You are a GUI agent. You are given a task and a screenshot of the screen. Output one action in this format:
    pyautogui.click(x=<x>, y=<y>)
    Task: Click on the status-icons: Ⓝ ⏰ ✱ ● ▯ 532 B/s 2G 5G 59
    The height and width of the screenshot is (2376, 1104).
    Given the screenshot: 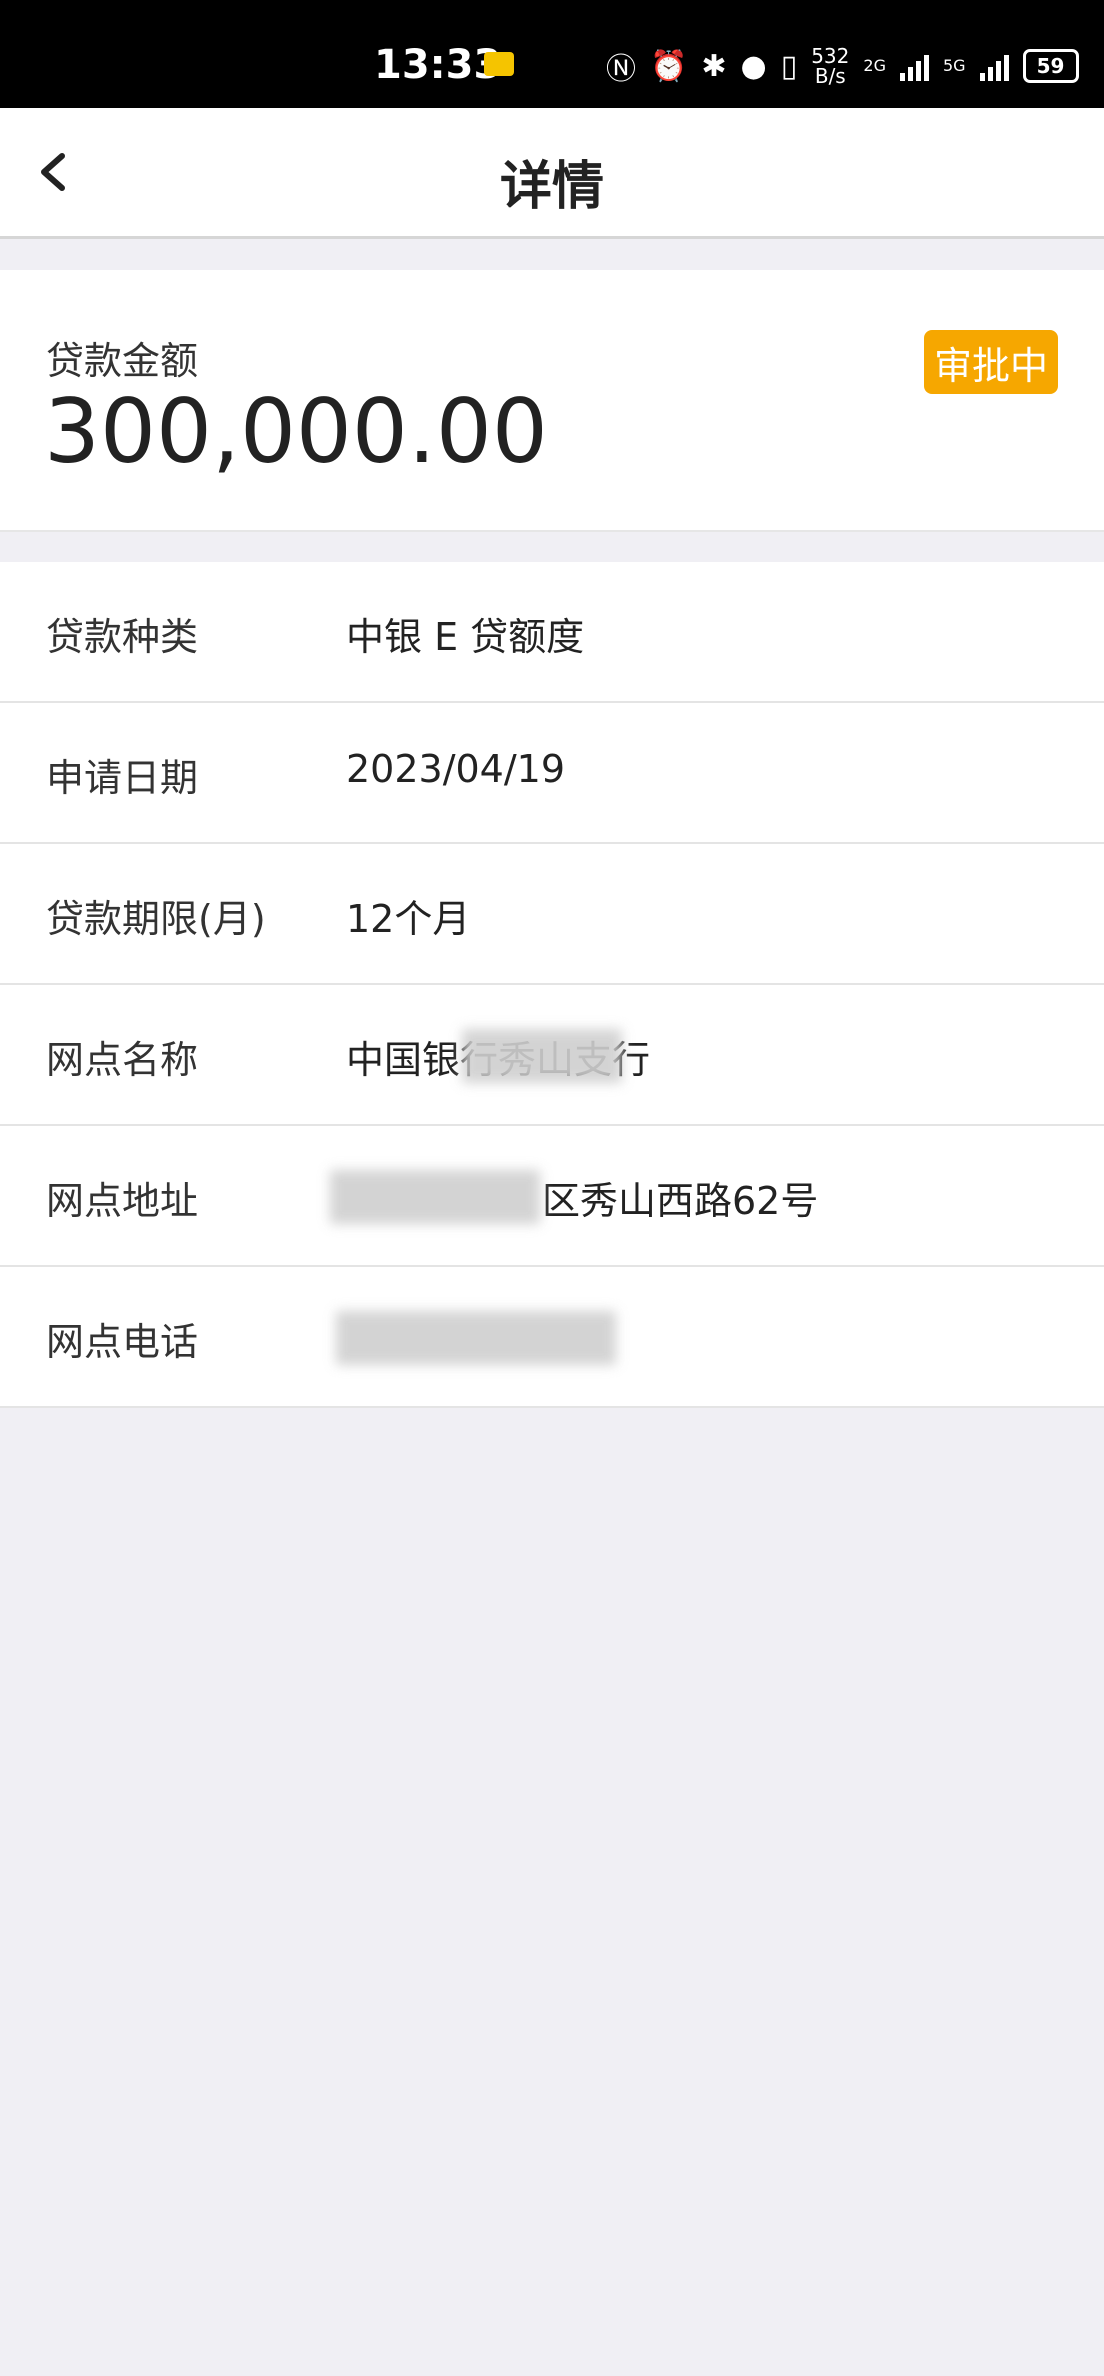 What is the action you would take?
    pyautogui.click(x=842, y=66)
    